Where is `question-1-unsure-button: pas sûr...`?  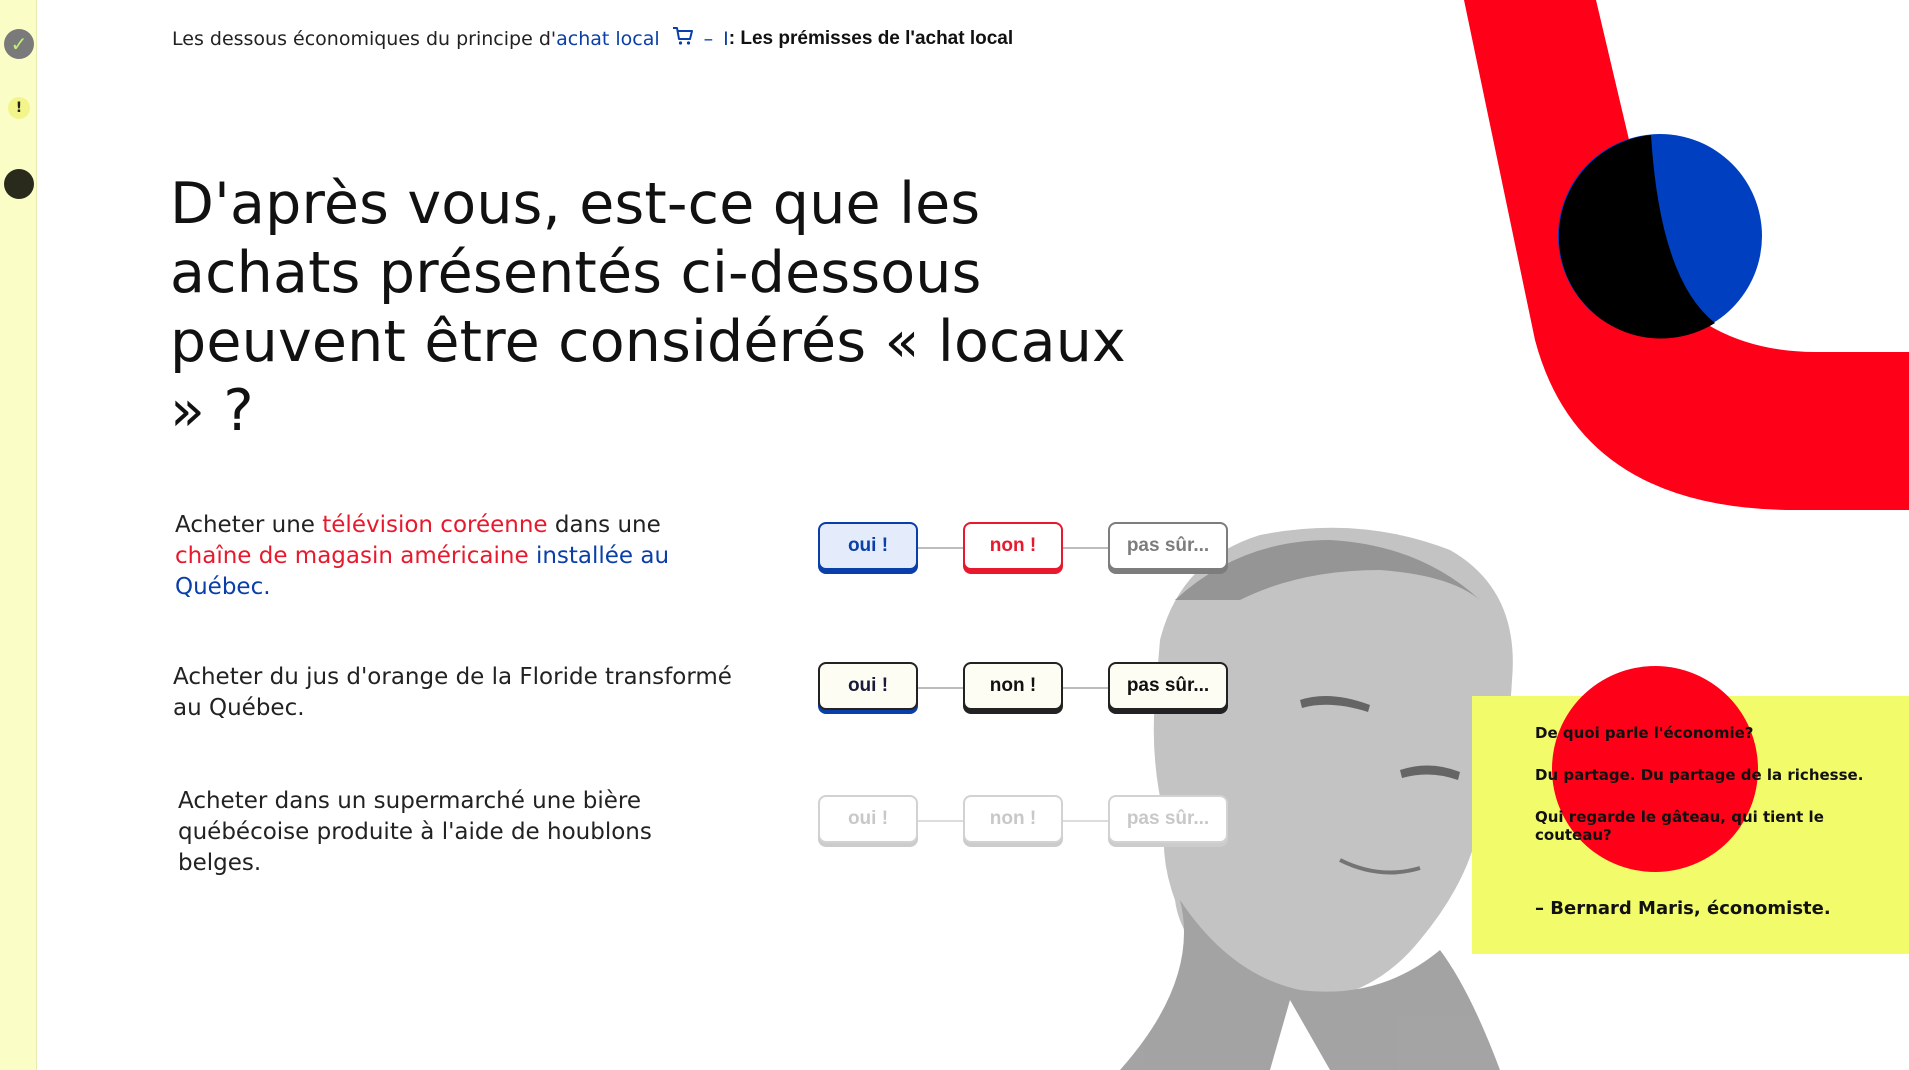
question-1-unsure-button: pas sûr... is located at coordinates (1168, 546).